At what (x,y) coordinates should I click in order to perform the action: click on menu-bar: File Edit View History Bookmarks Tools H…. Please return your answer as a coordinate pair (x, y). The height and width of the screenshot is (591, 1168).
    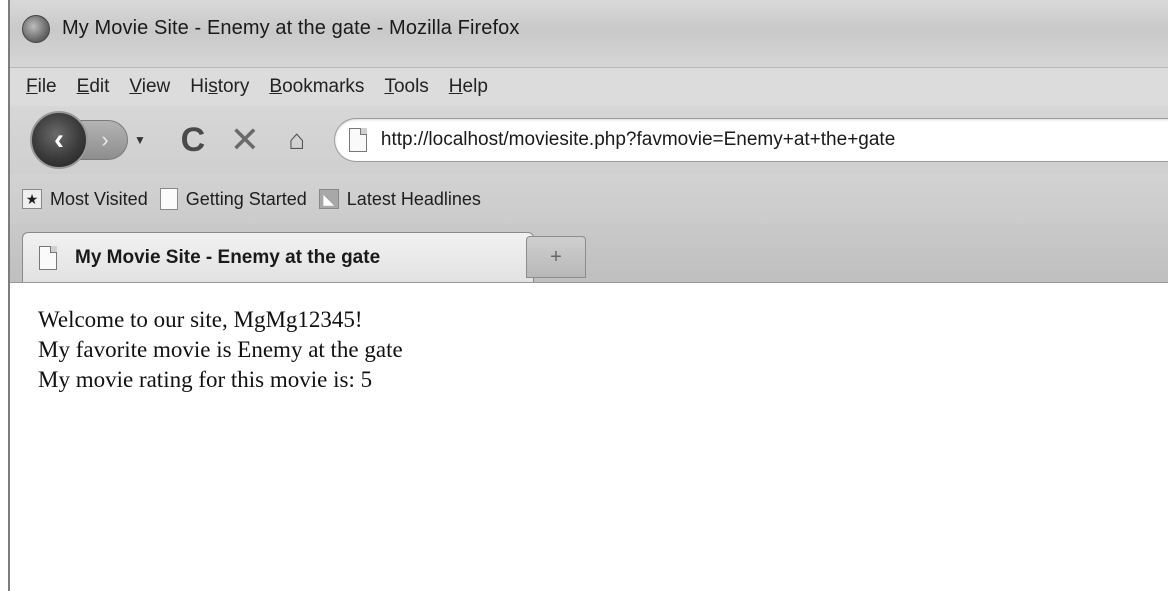
    Looking at the image, I should click on (589, 87).